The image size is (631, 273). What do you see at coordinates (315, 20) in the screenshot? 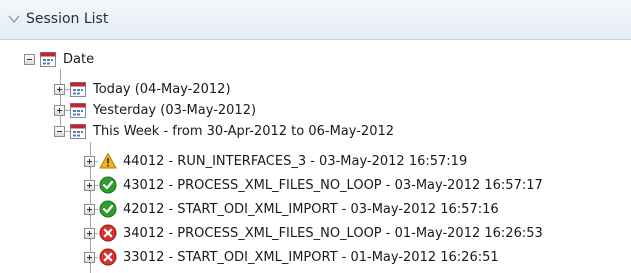
I see `session-list-header: Session List` at bounding box center [315, 20].